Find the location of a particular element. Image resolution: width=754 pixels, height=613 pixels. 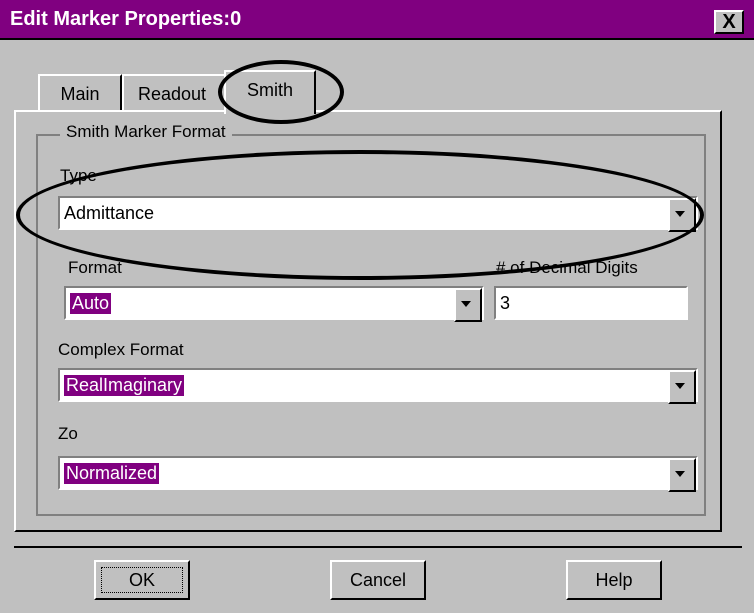

zo-dropdown-button is located at coordinates (682, 475).